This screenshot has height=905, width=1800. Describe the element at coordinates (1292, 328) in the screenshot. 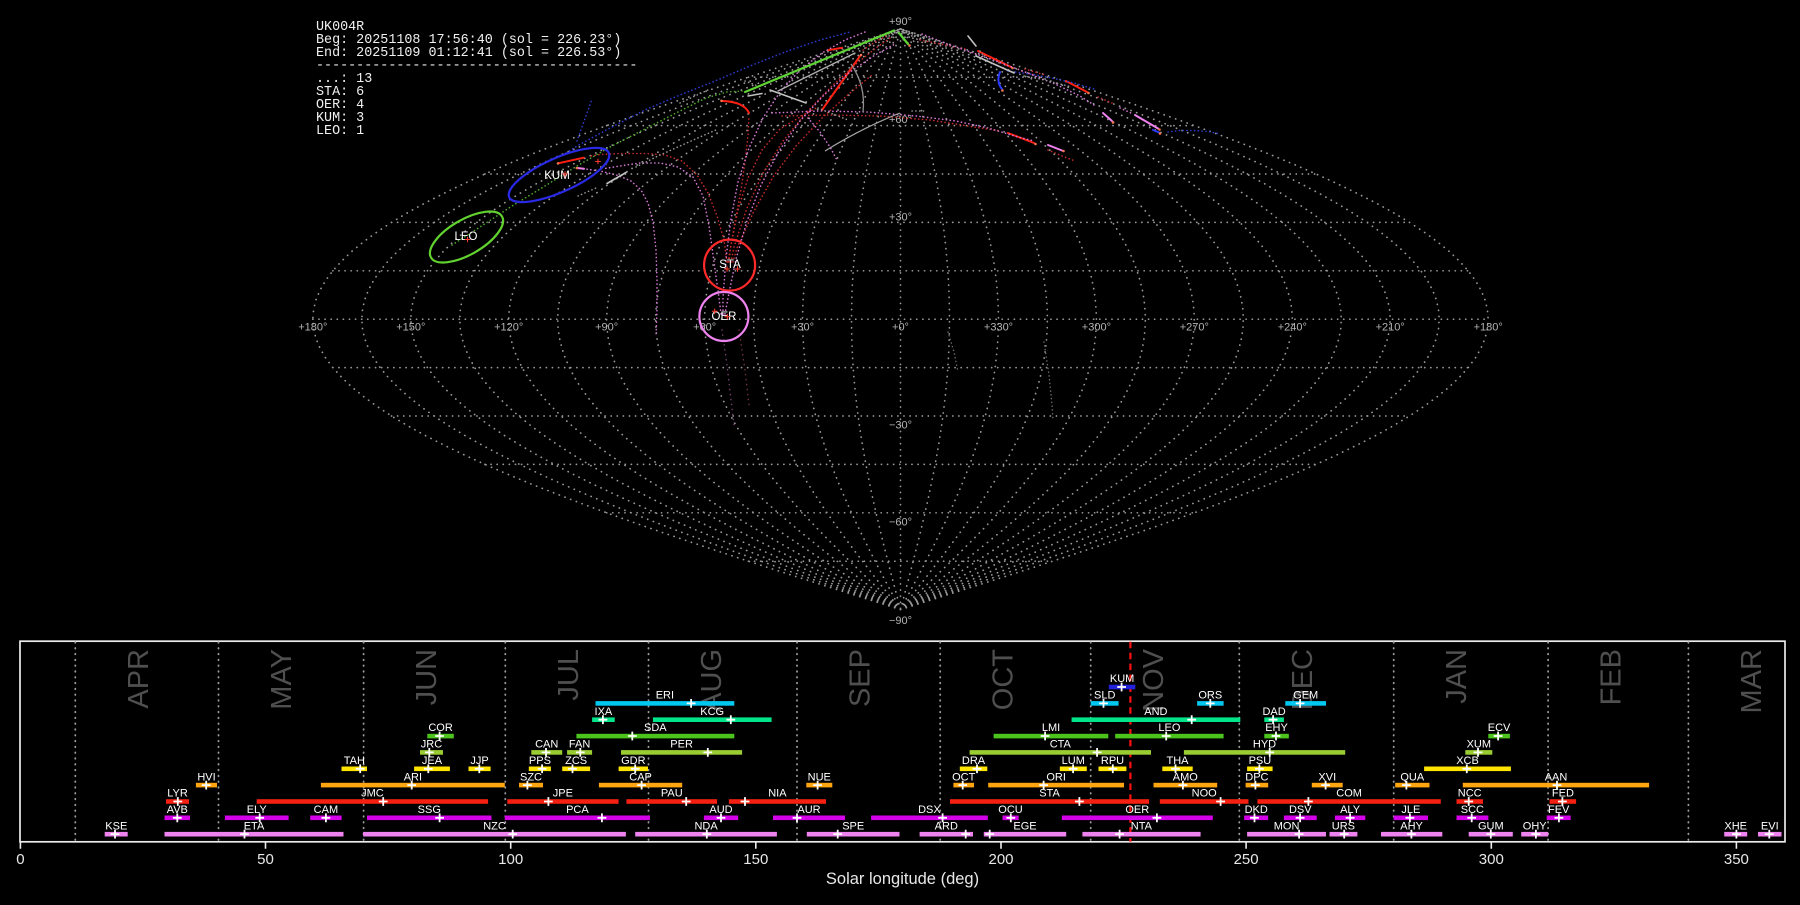

I see `svg-text: +240°` at that location.